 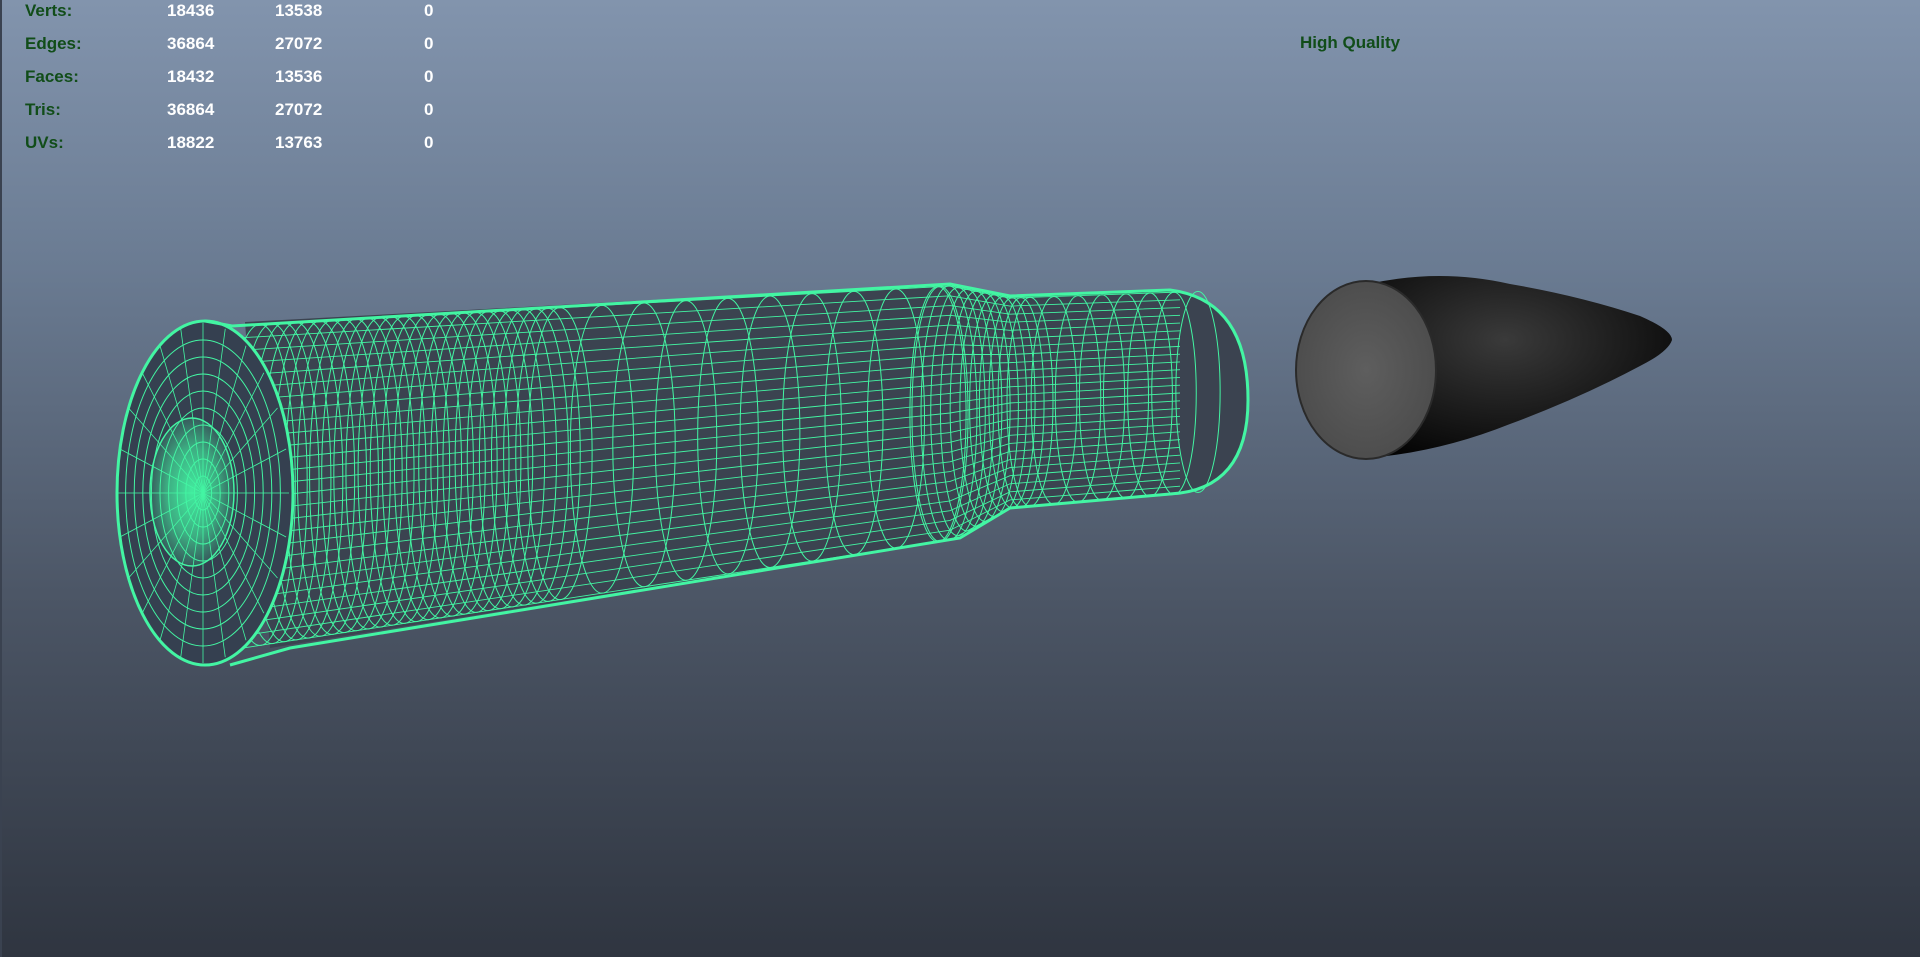 I want to click on bullet-base, so click(x=1366, y=370).